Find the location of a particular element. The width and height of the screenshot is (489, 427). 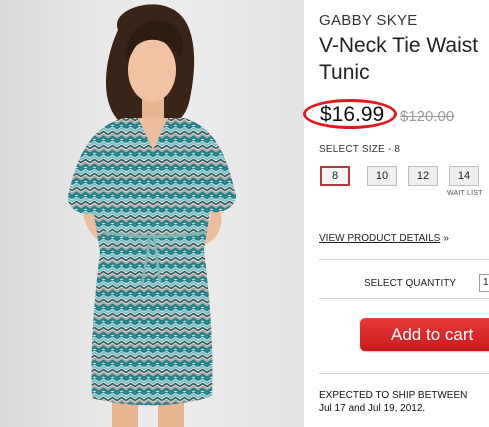

view-product-details-link: VIEW PRODUCT DETAILS» is located at coordinates (384, 238).